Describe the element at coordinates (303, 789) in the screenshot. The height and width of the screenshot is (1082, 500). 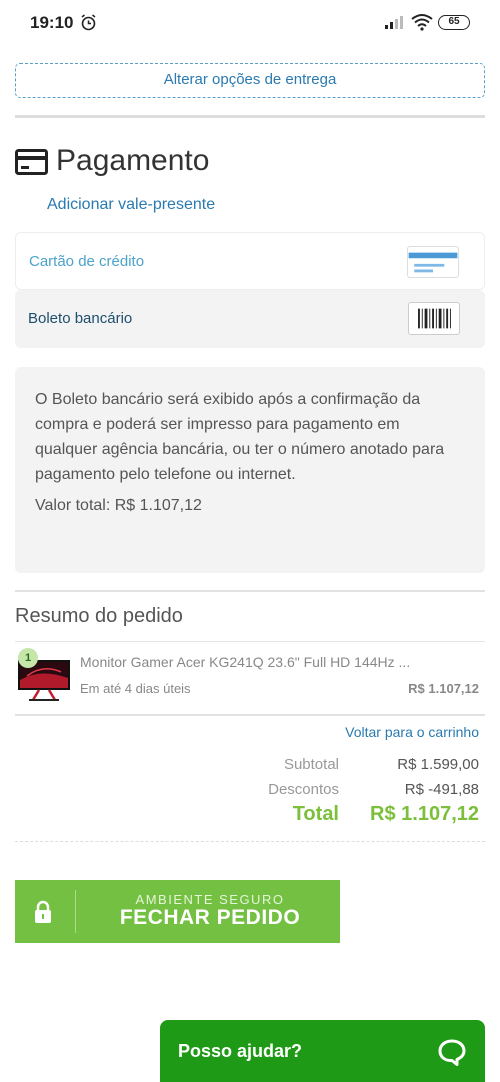
I see `discounts-label: Descontos` at that location.